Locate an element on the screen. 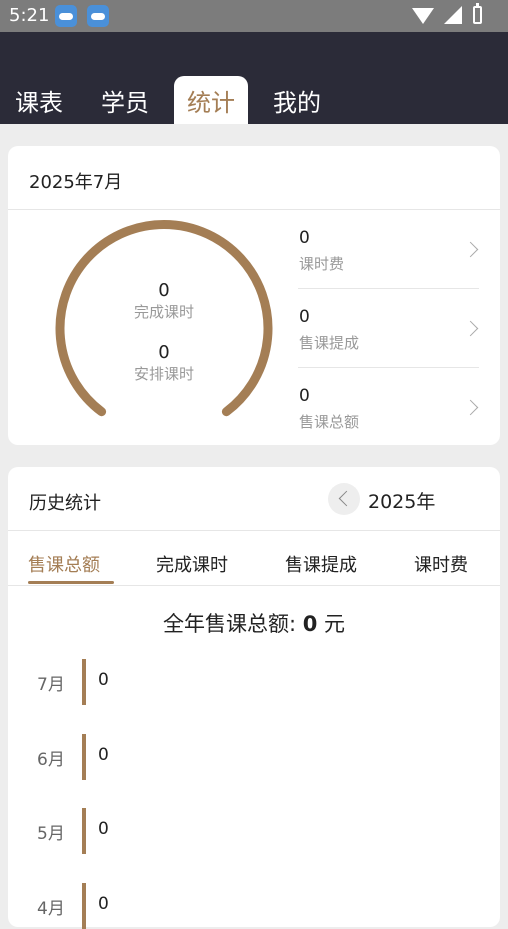 This screenshot has height=929, width=508. completed-hours: 0 完成课时 is located at coordinates (164, 301).